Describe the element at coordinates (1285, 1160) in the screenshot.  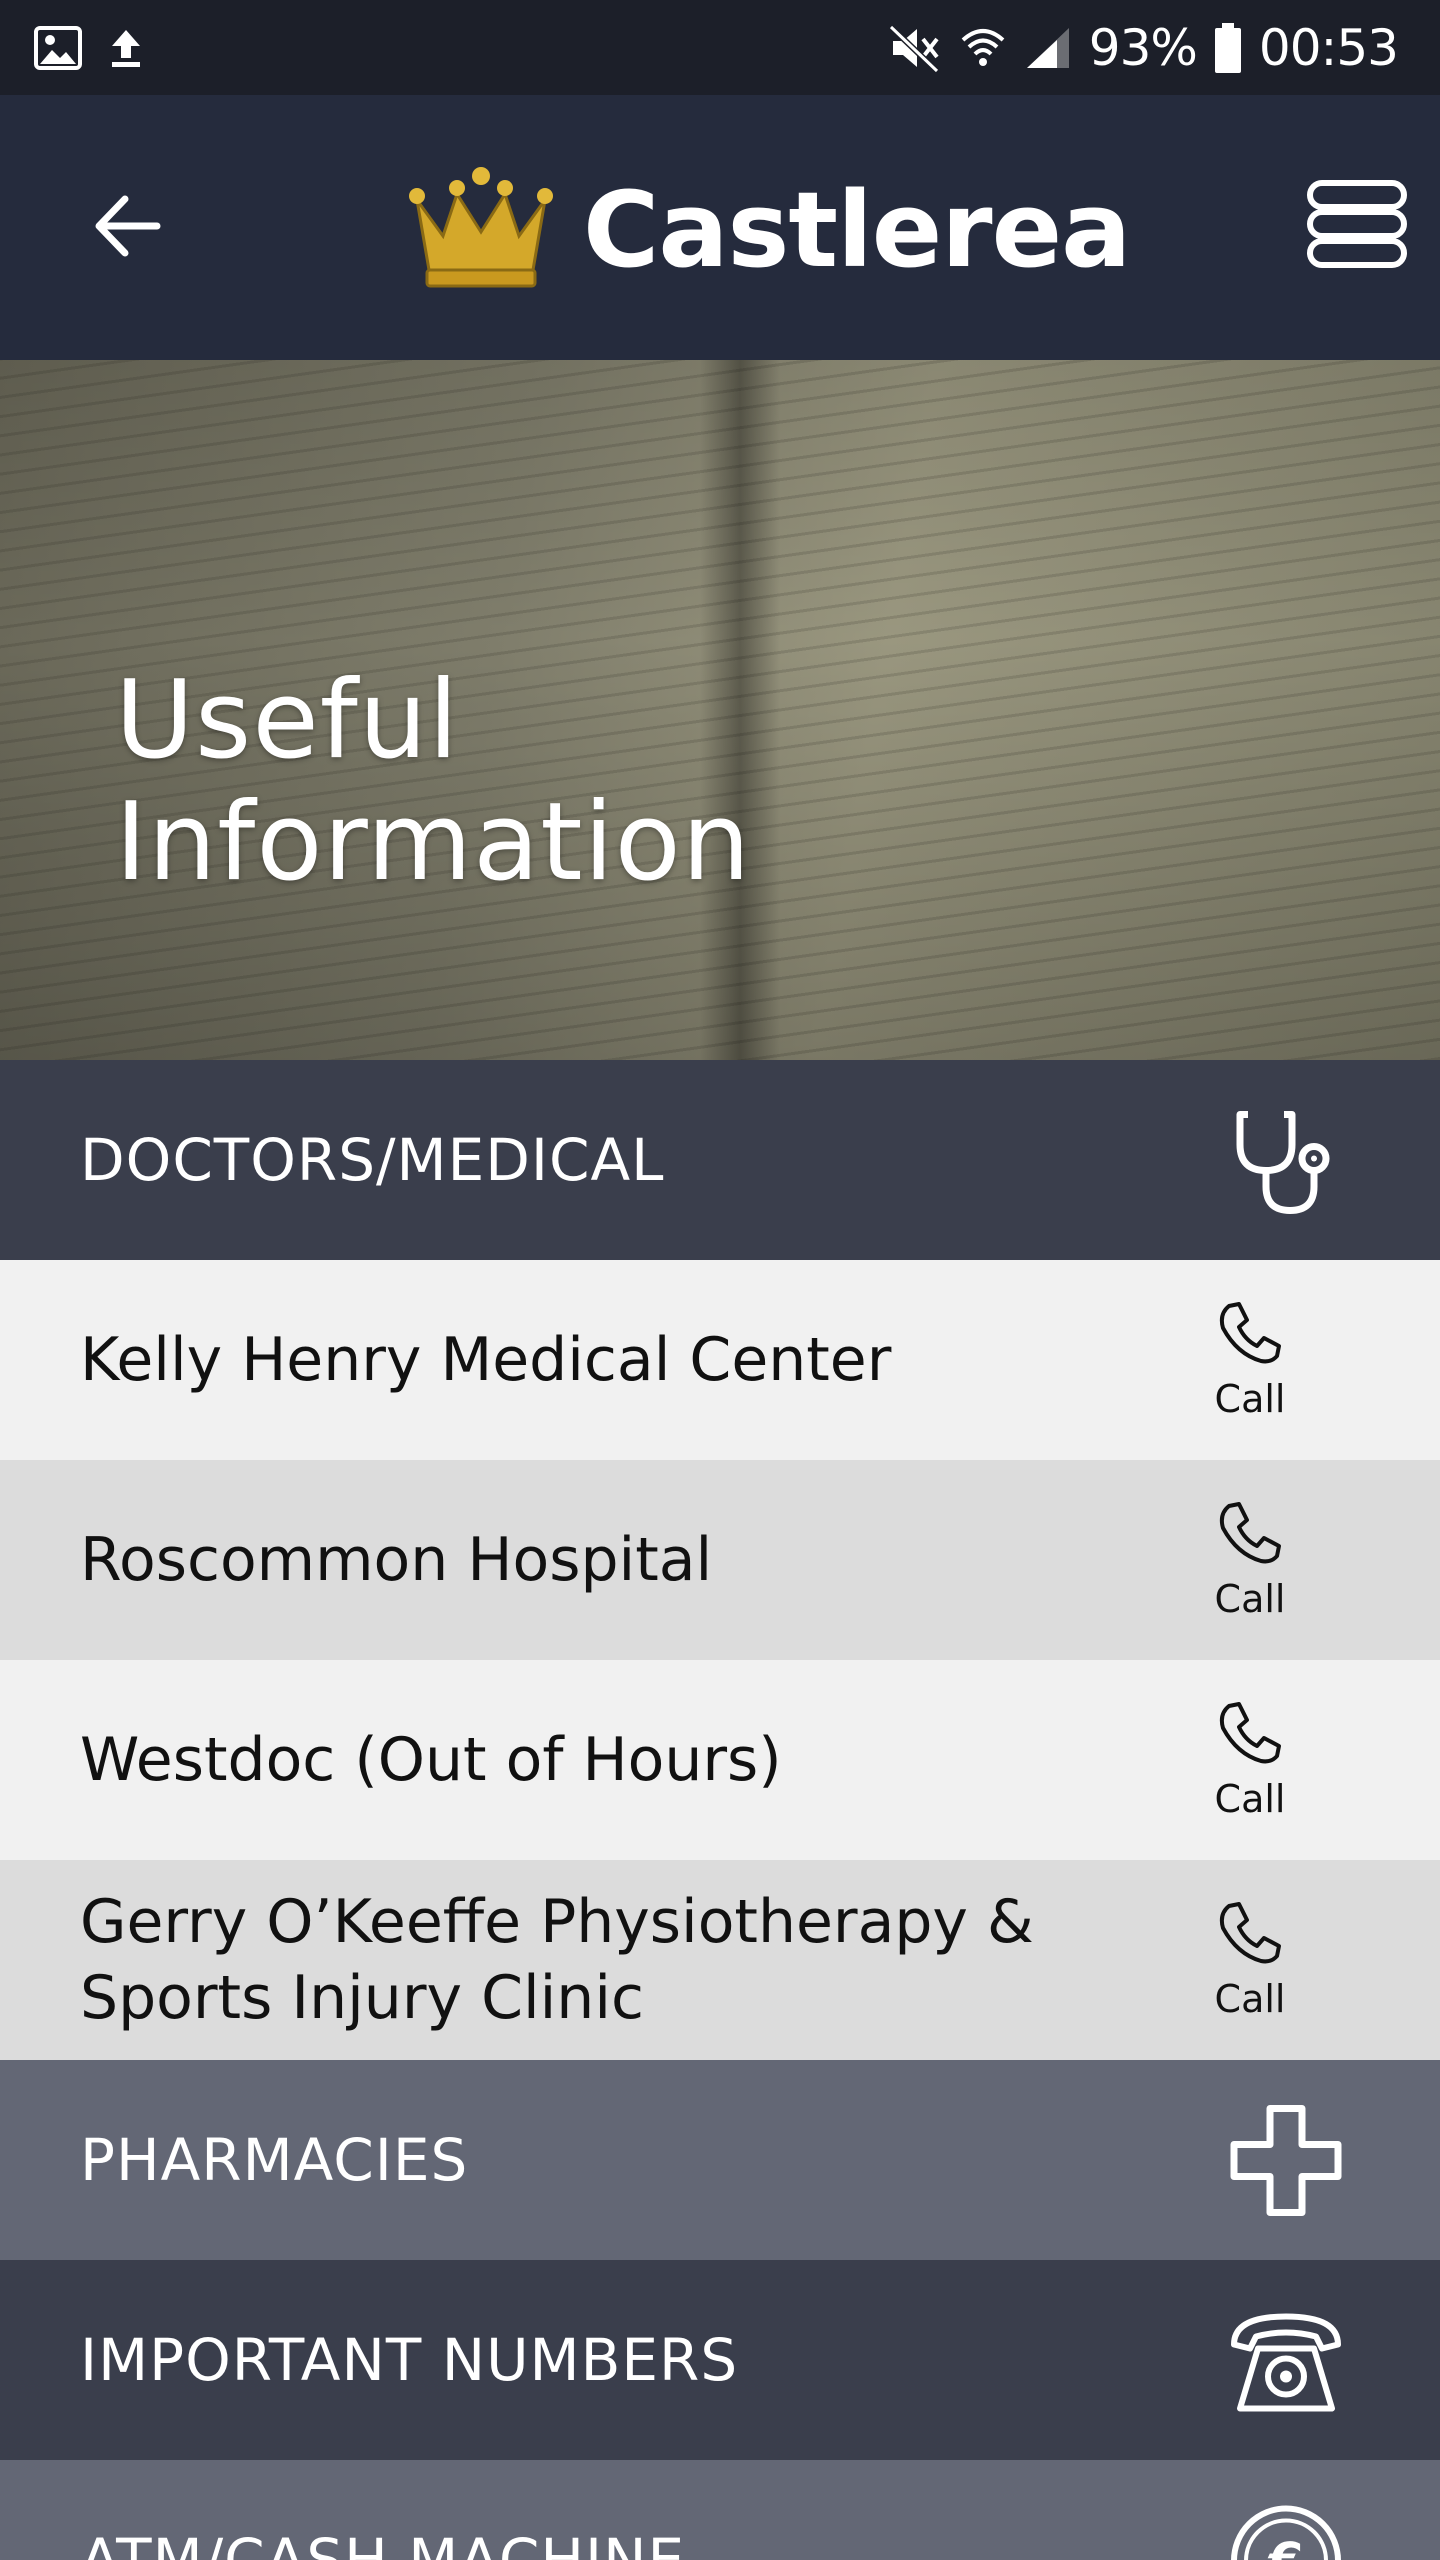
I see `stethoscope-icon` at that location.